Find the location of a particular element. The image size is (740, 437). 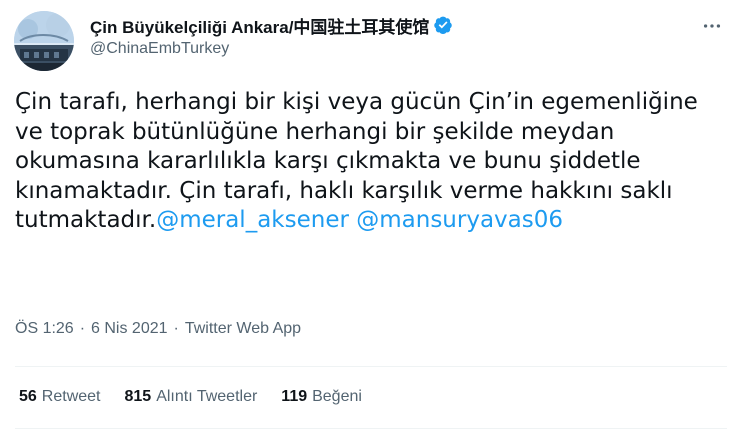

more-options-icon is located at coordinates (712, 26).